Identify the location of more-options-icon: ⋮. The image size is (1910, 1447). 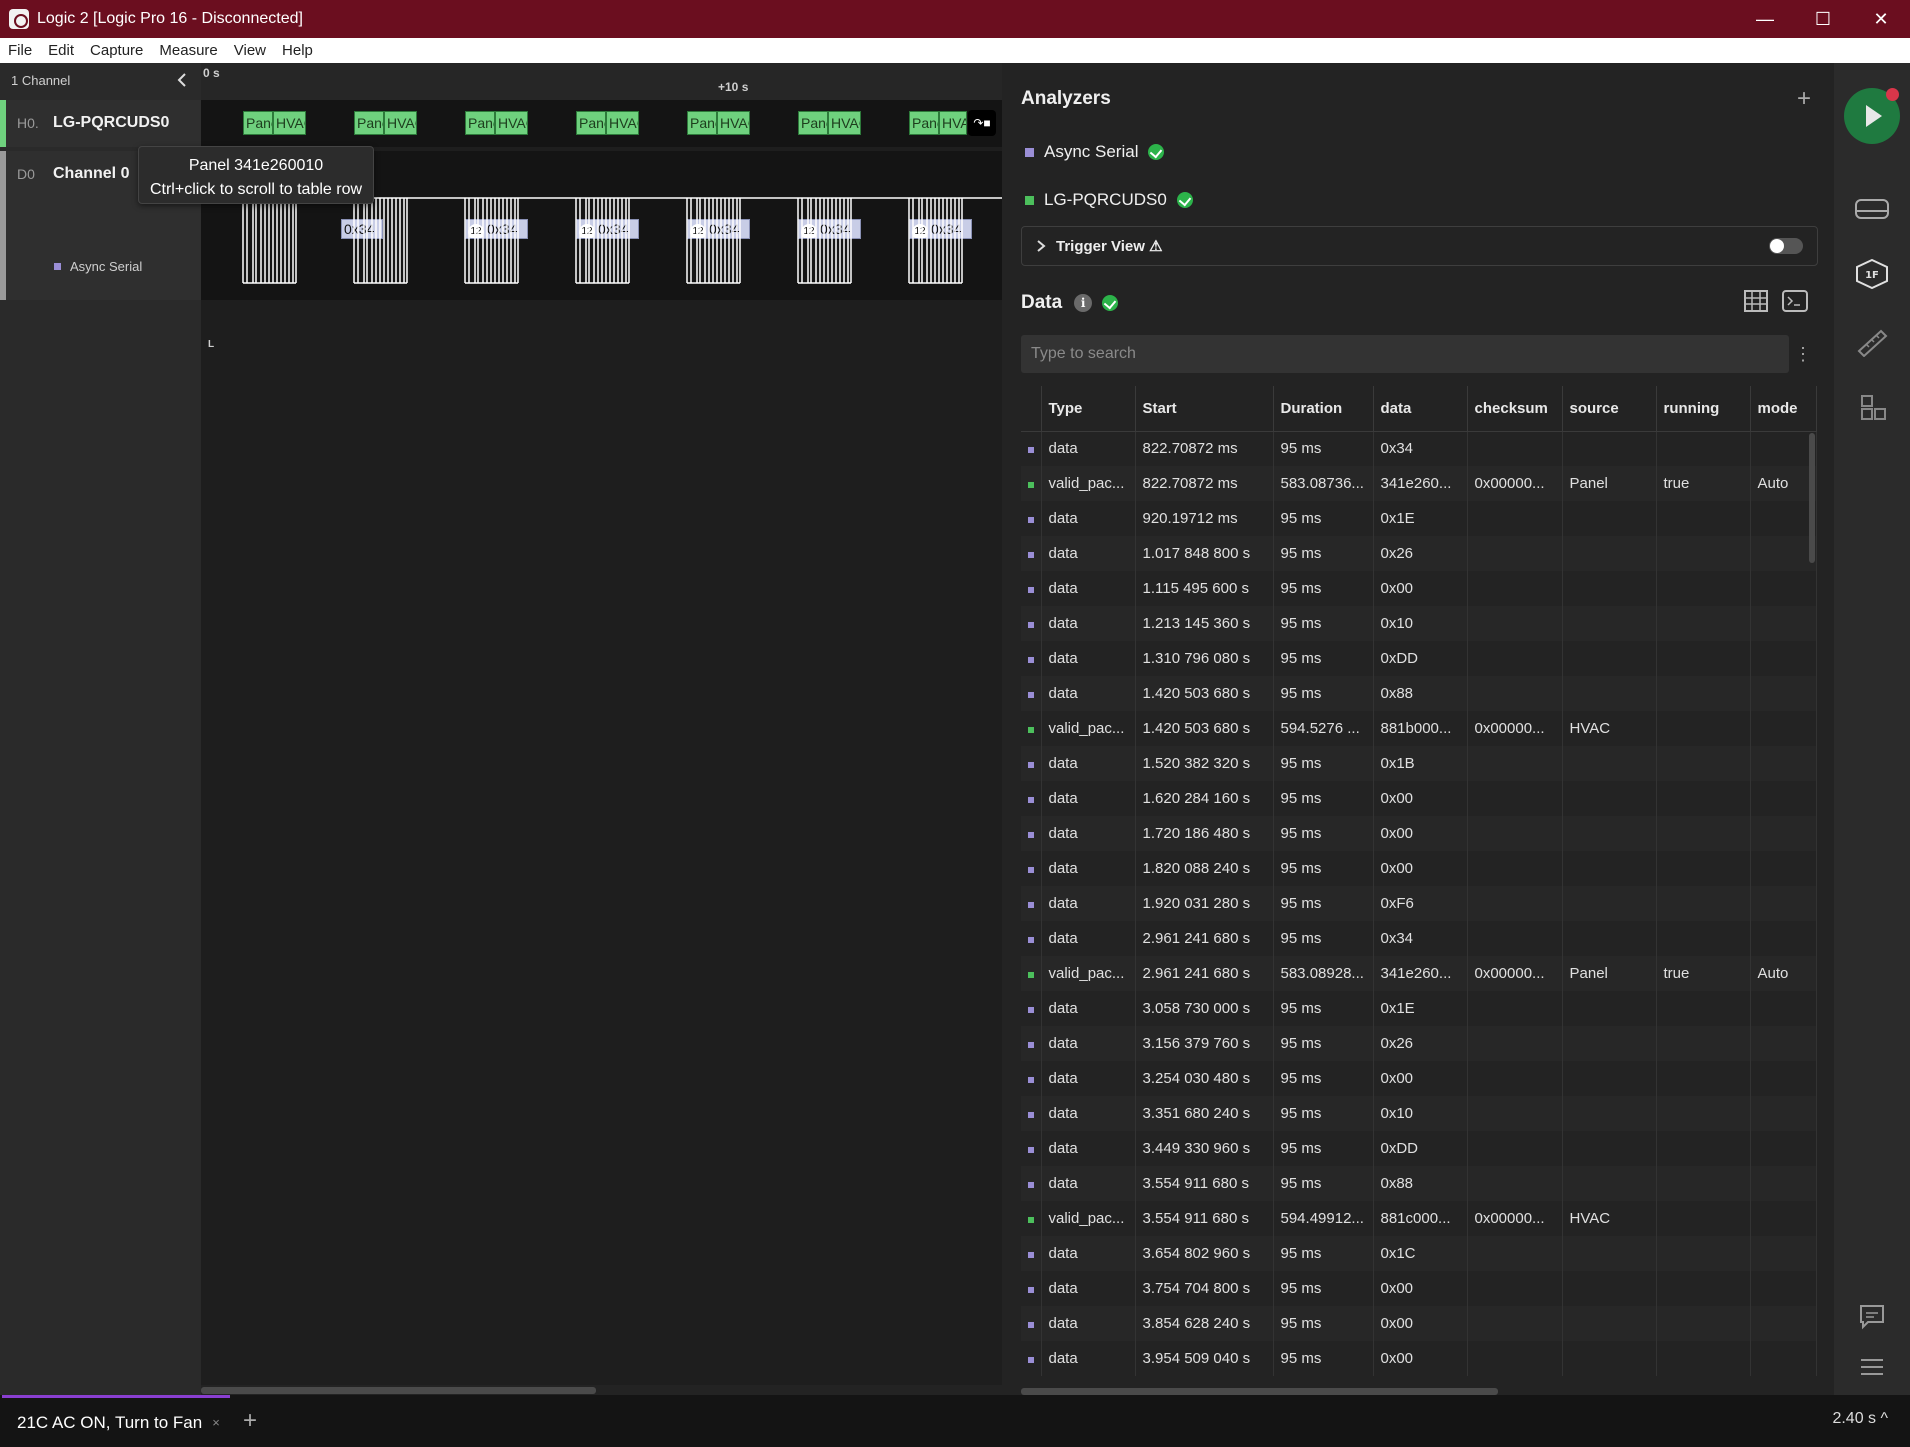
(1803, 354).